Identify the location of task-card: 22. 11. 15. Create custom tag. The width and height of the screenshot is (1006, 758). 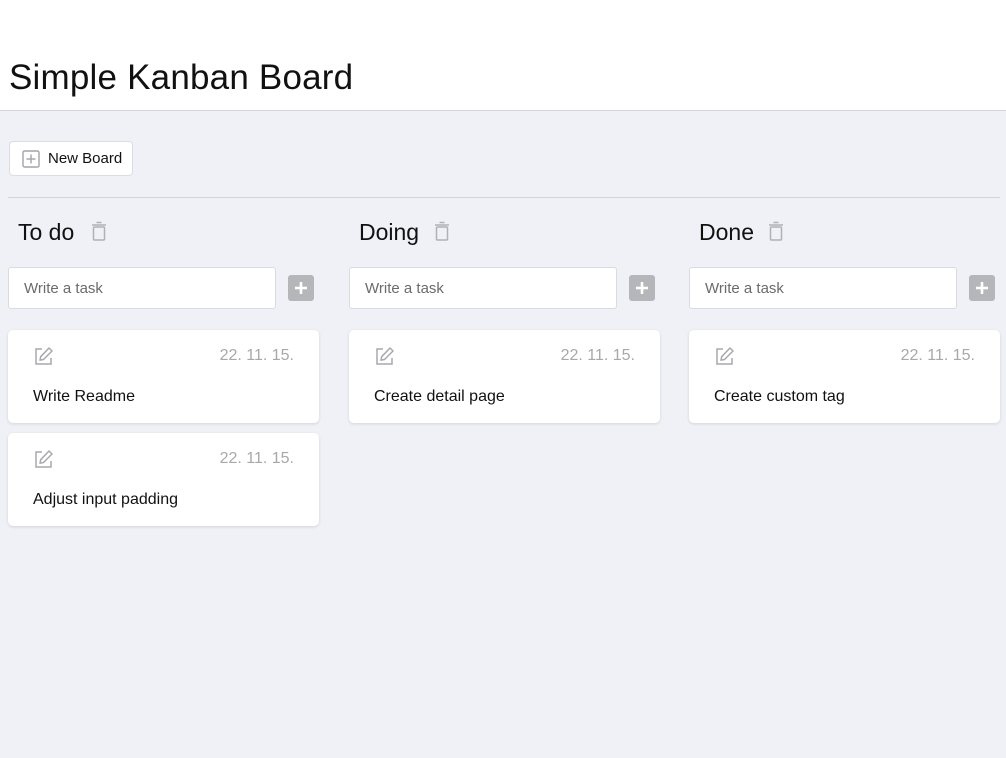
(844, 376).